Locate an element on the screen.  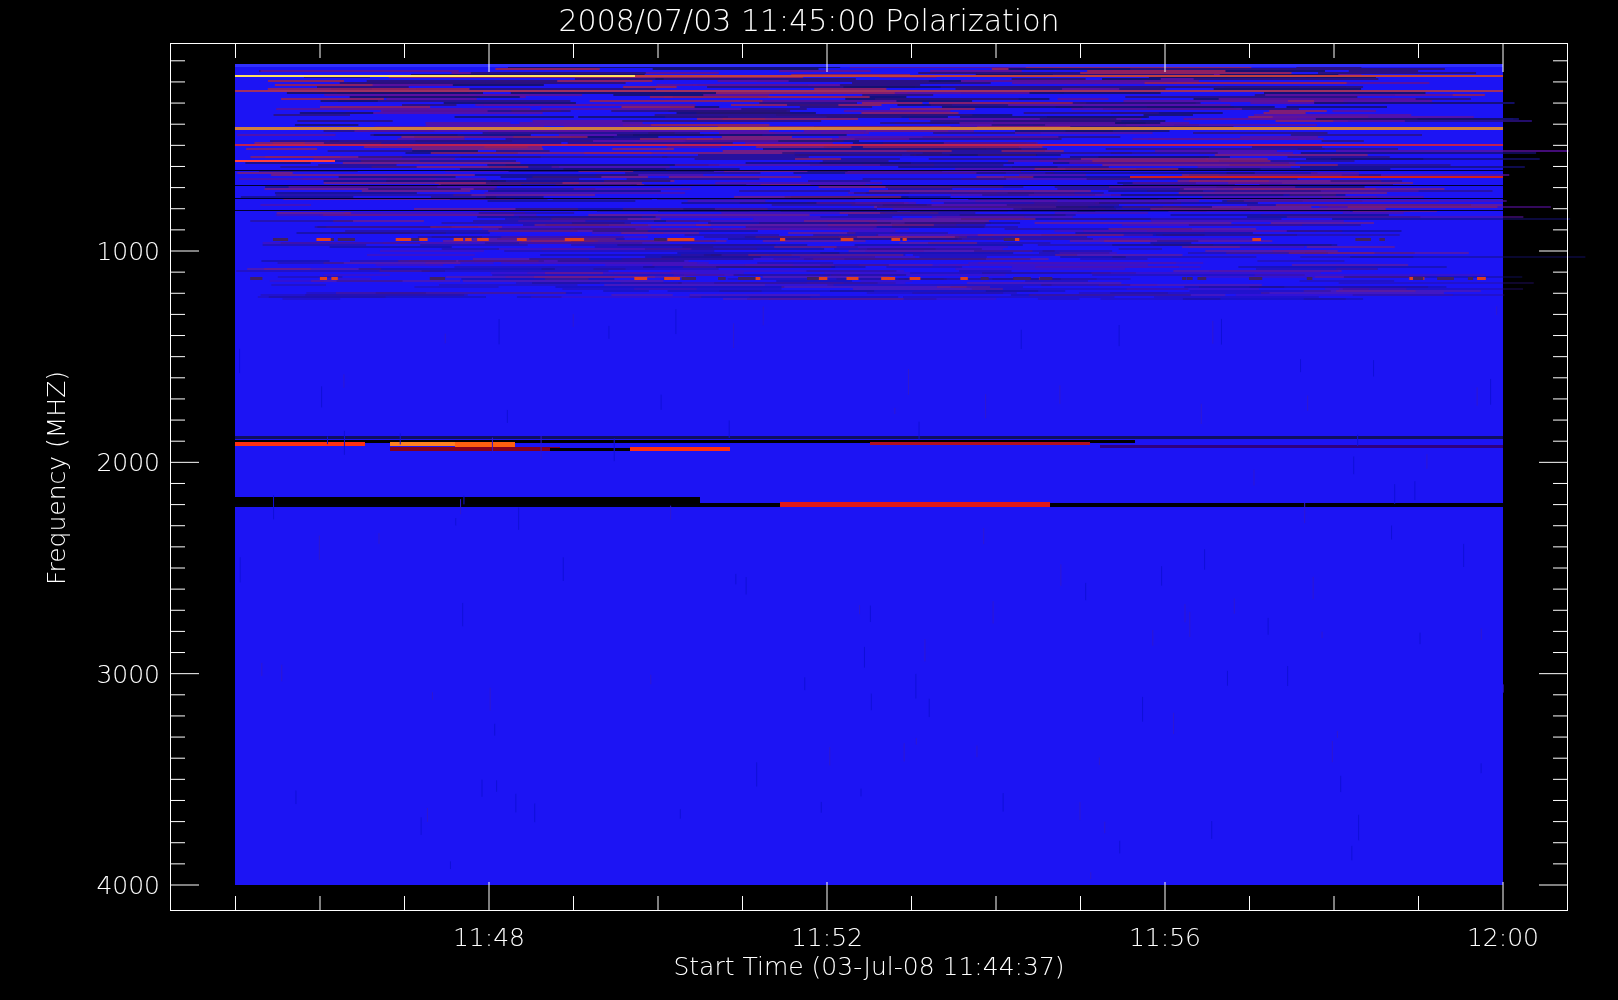
x-tick-label: 11:48 is located at coordinates (489, 937).